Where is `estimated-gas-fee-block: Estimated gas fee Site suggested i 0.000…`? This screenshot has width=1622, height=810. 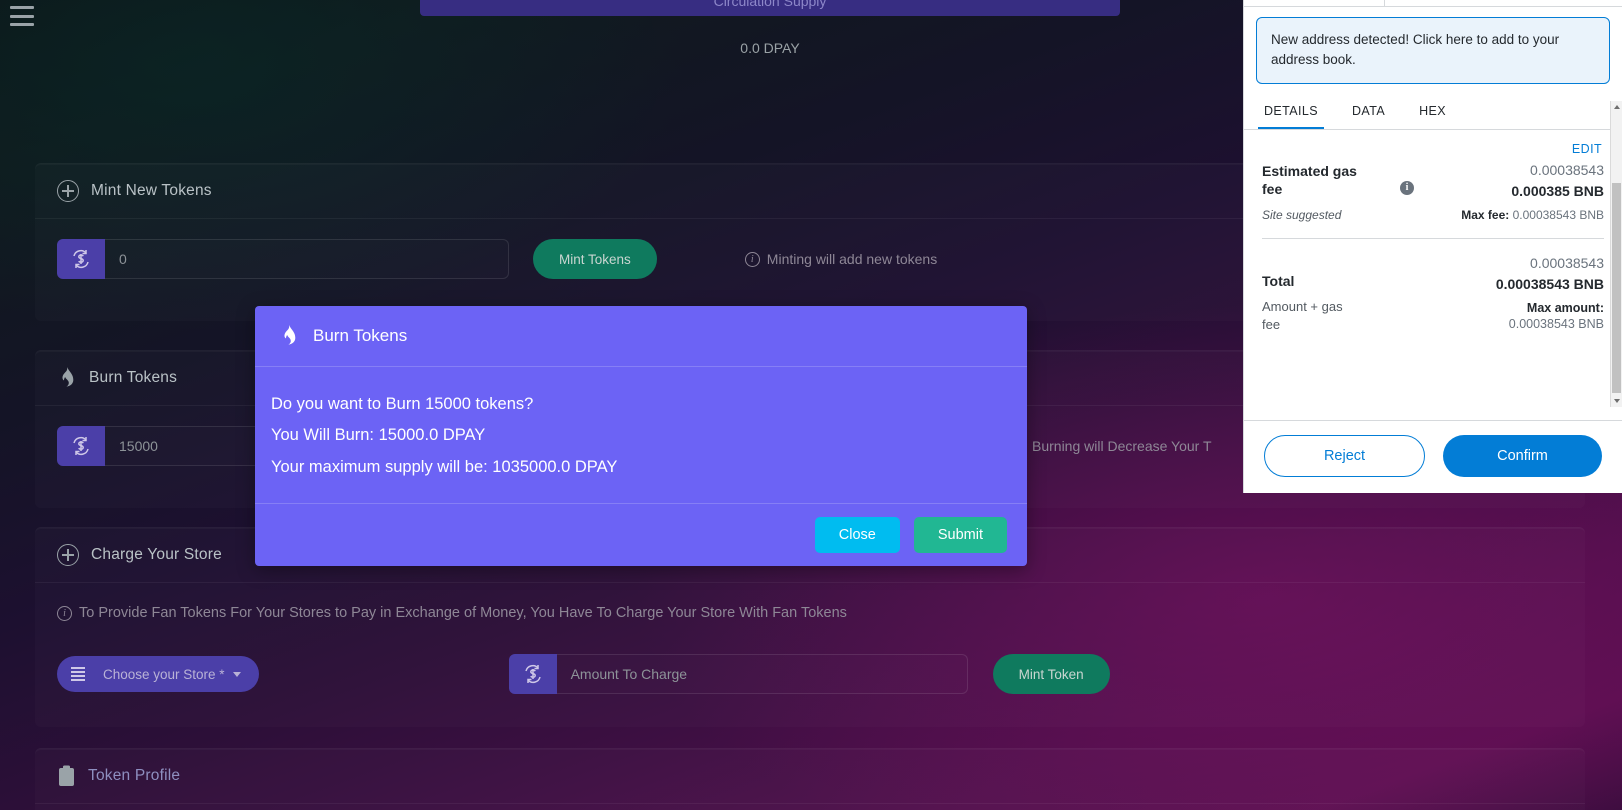
estimated-gas-fee-block: Estimated gas fee Site suggested i 0.000… is located at coordinates (1433, 196).